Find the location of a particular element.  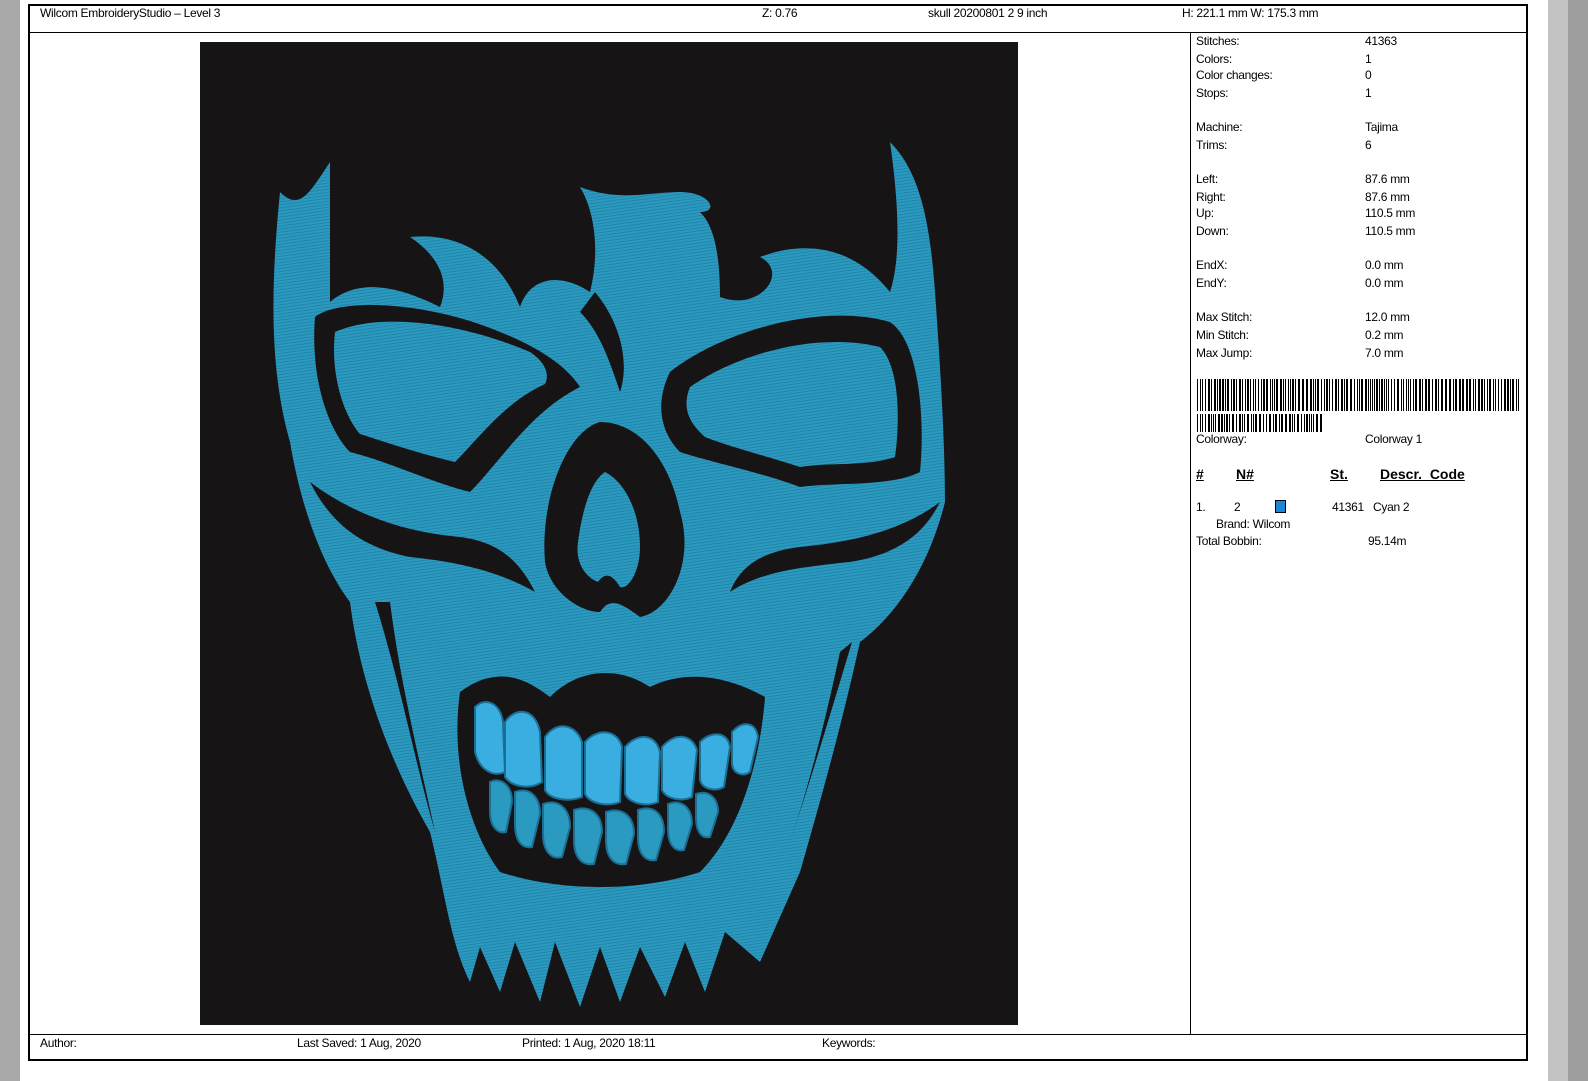

right-label: Right: is located at coordinates (1211, 197).